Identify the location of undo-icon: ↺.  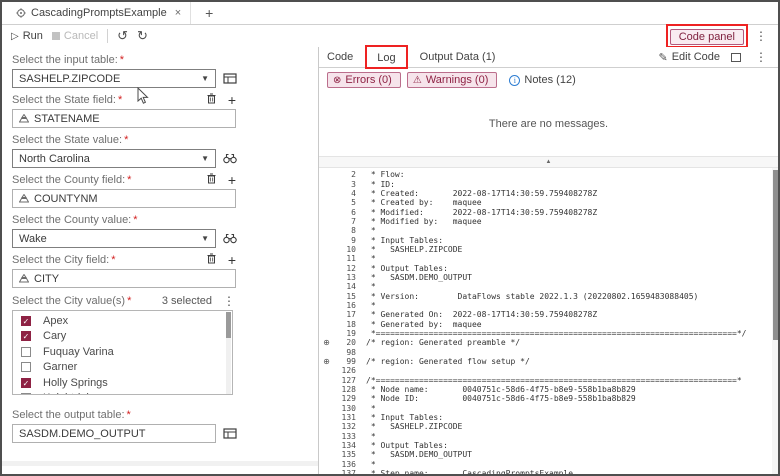
(122, 36).